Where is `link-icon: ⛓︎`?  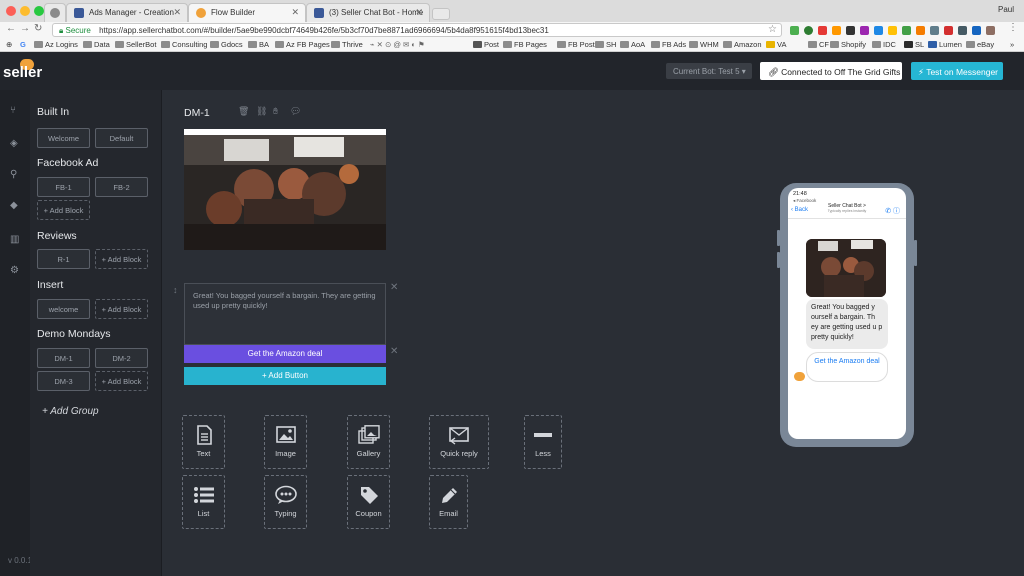
link-icon: ⛓︎ is located at coordinates (261, 111).